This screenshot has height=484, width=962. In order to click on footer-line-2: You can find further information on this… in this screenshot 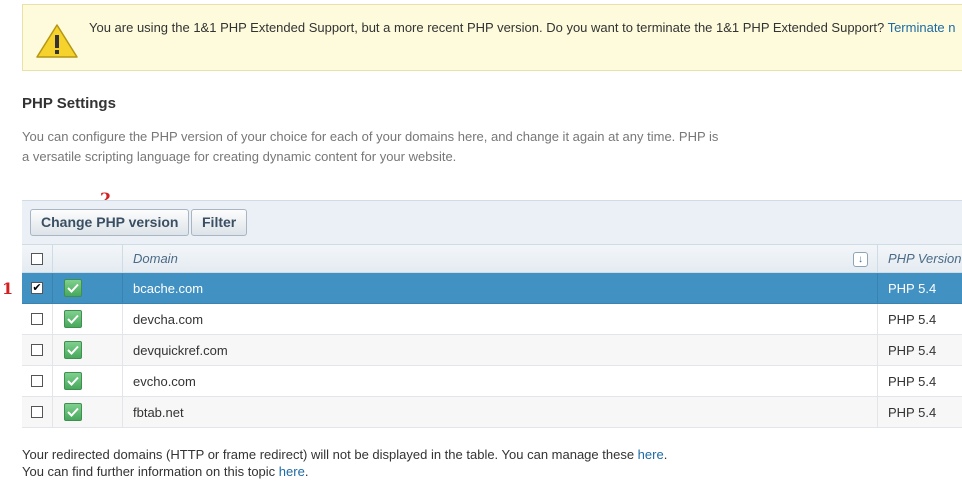, I will do `click(344, 471)`.